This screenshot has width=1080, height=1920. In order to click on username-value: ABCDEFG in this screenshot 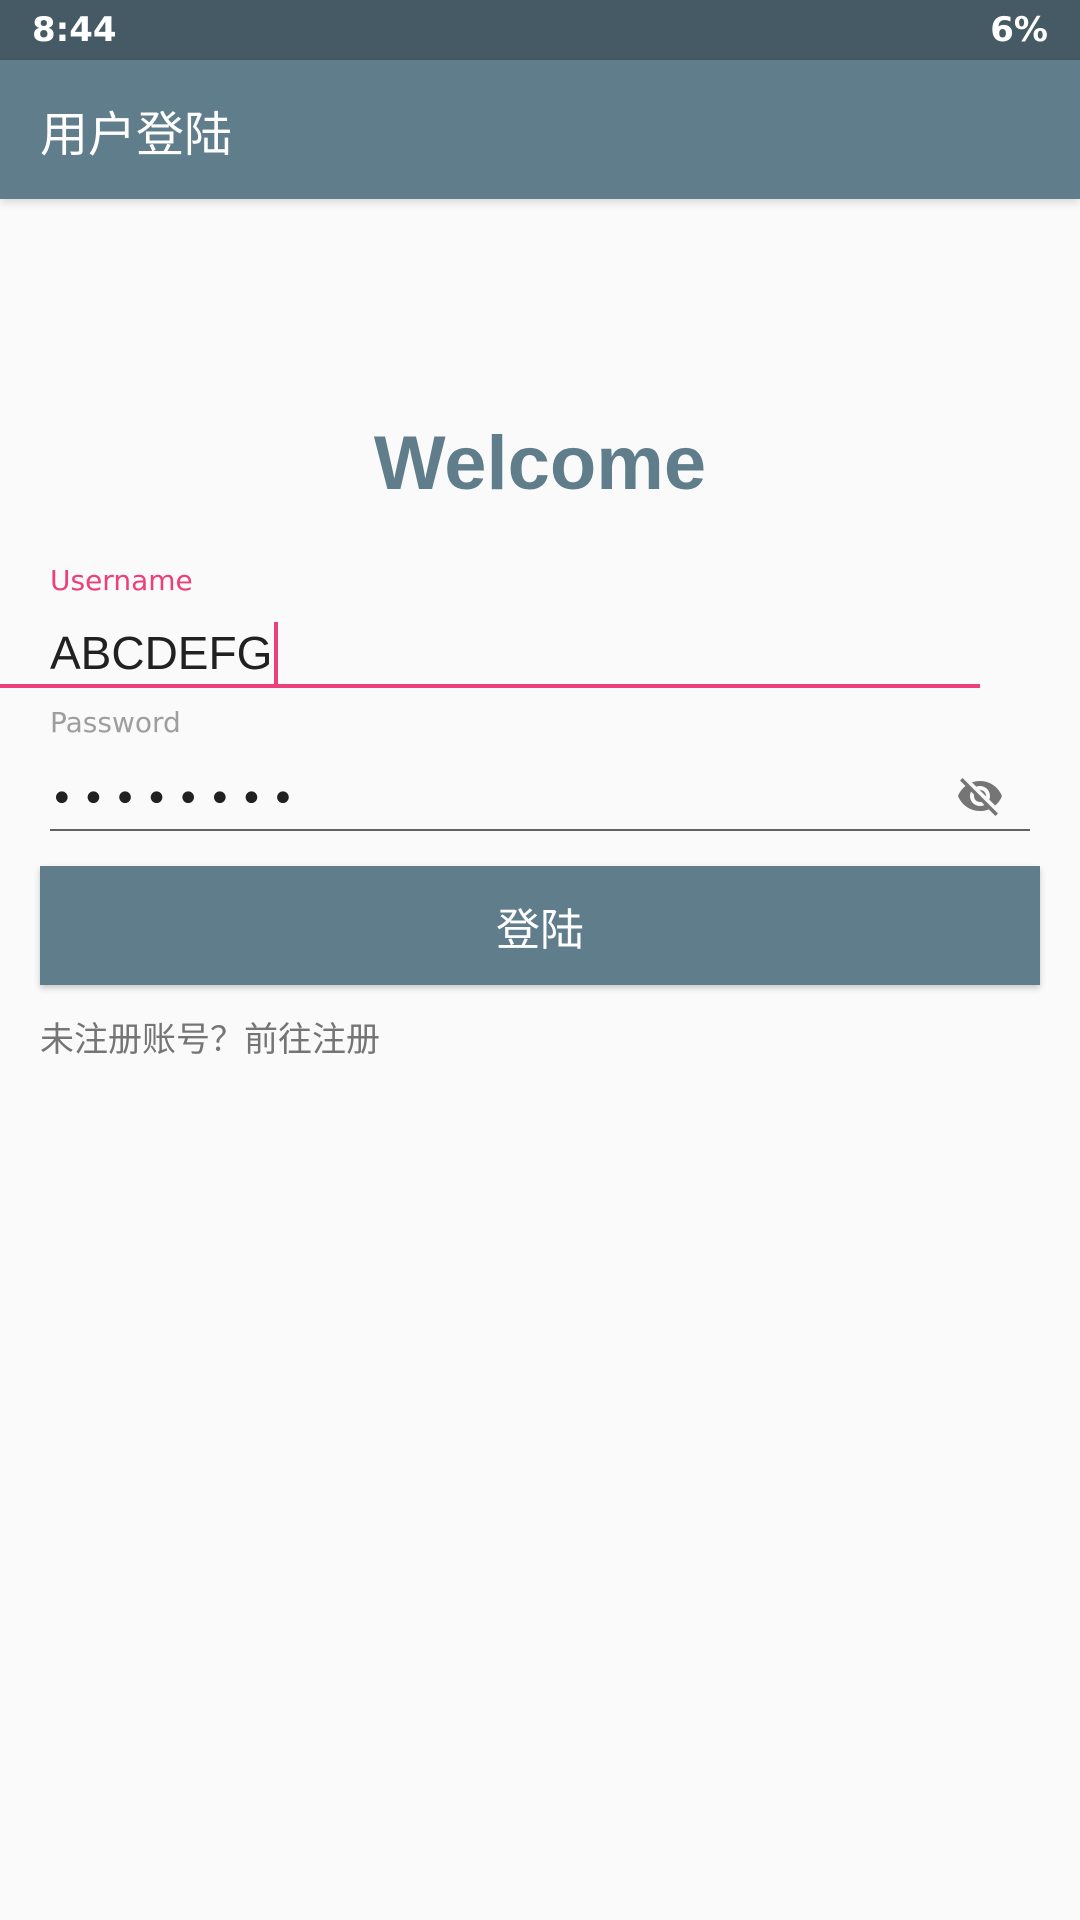, I will do `click(161, 653)`.